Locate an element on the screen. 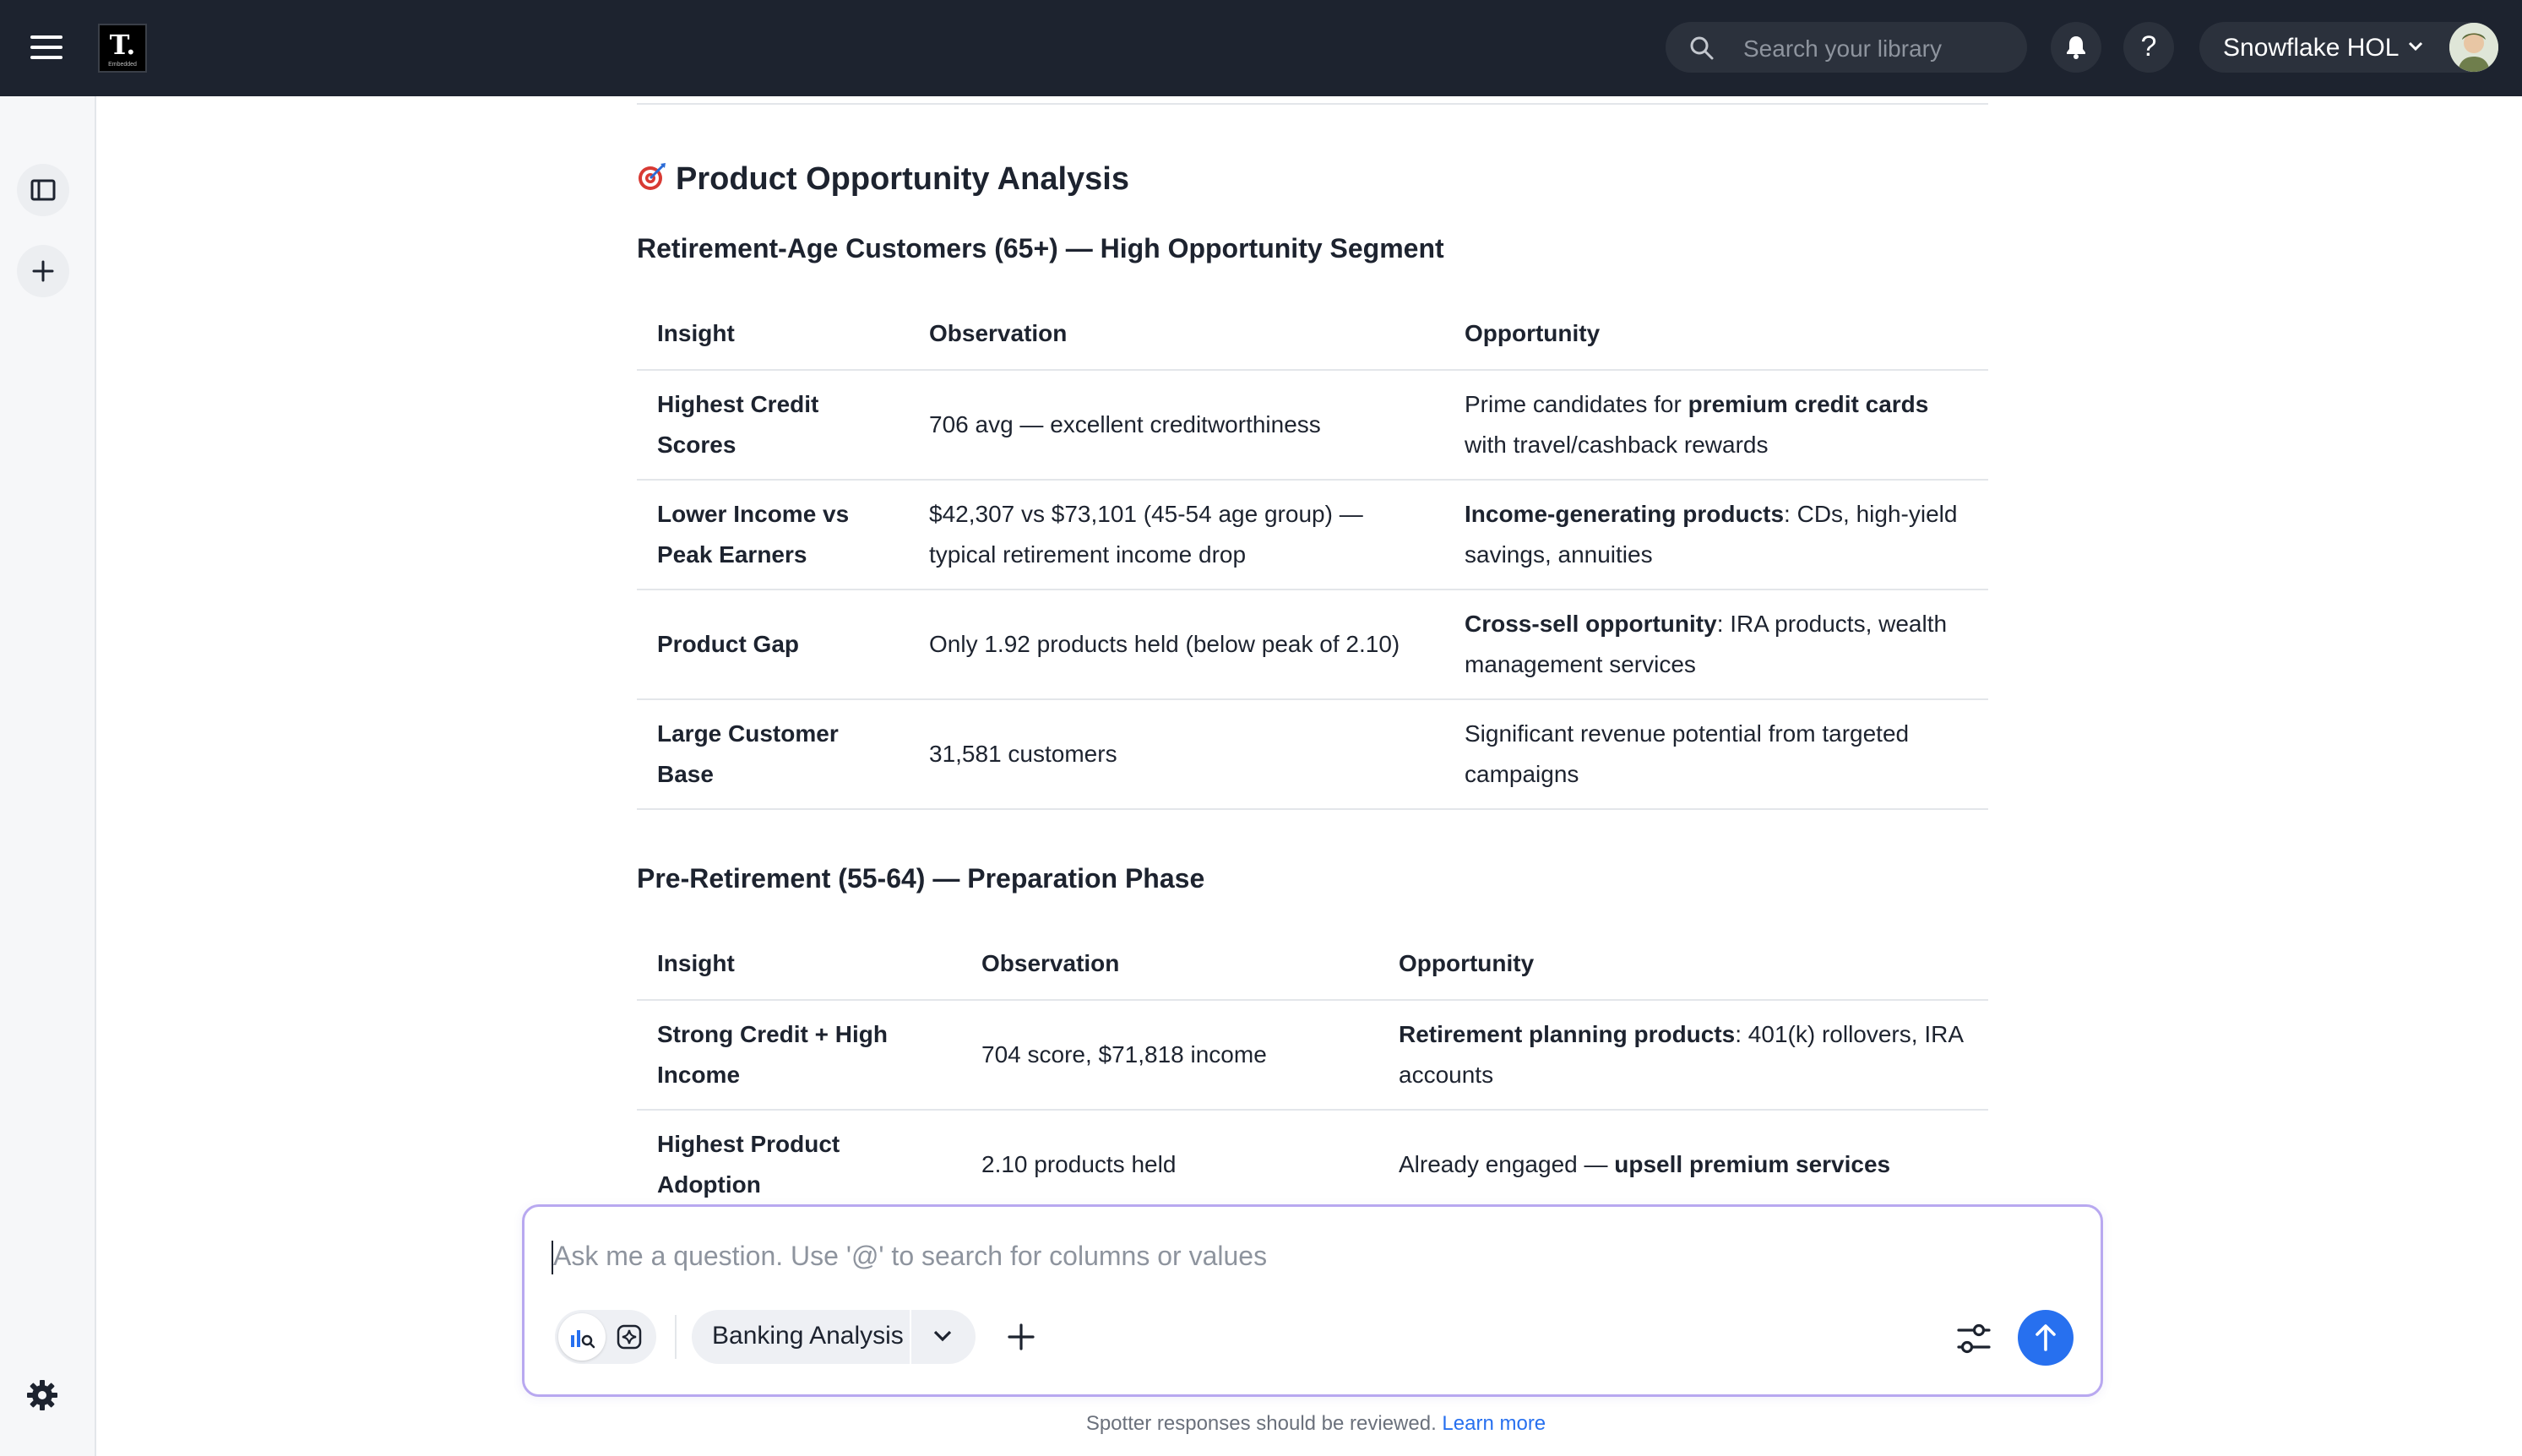  observation-cell: 704 score, $71,818 income is located at coordinates (1169, 1055).